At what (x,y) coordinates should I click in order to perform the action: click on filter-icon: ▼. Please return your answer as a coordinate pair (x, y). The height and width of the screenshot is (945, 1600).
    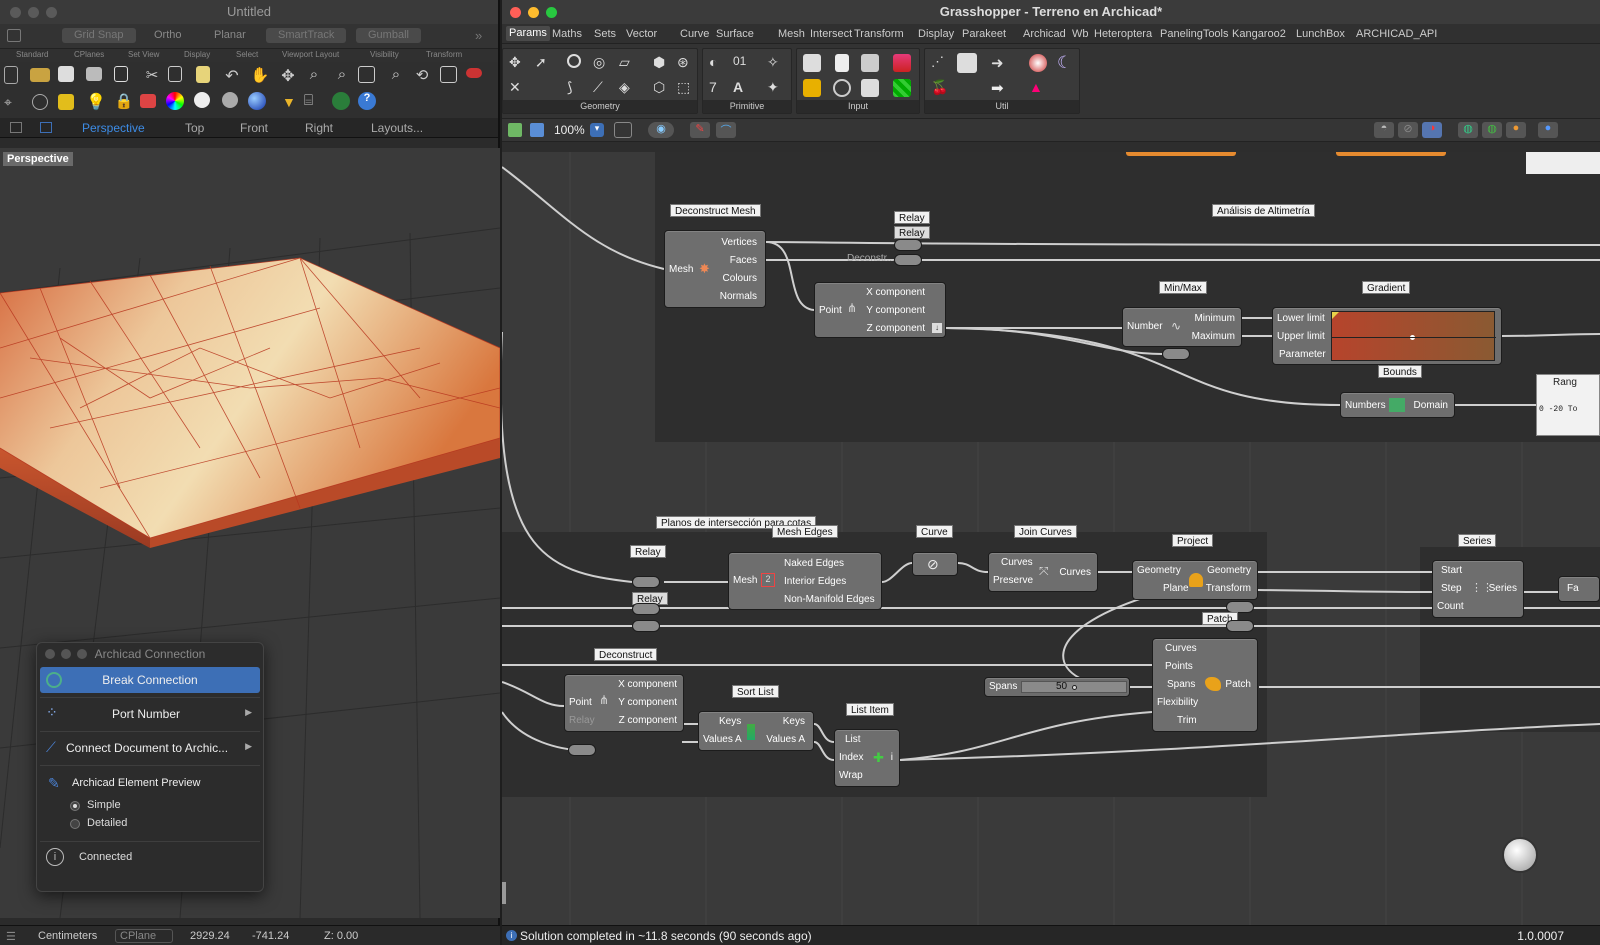
    Looking at the image, I should click on (292, 104).